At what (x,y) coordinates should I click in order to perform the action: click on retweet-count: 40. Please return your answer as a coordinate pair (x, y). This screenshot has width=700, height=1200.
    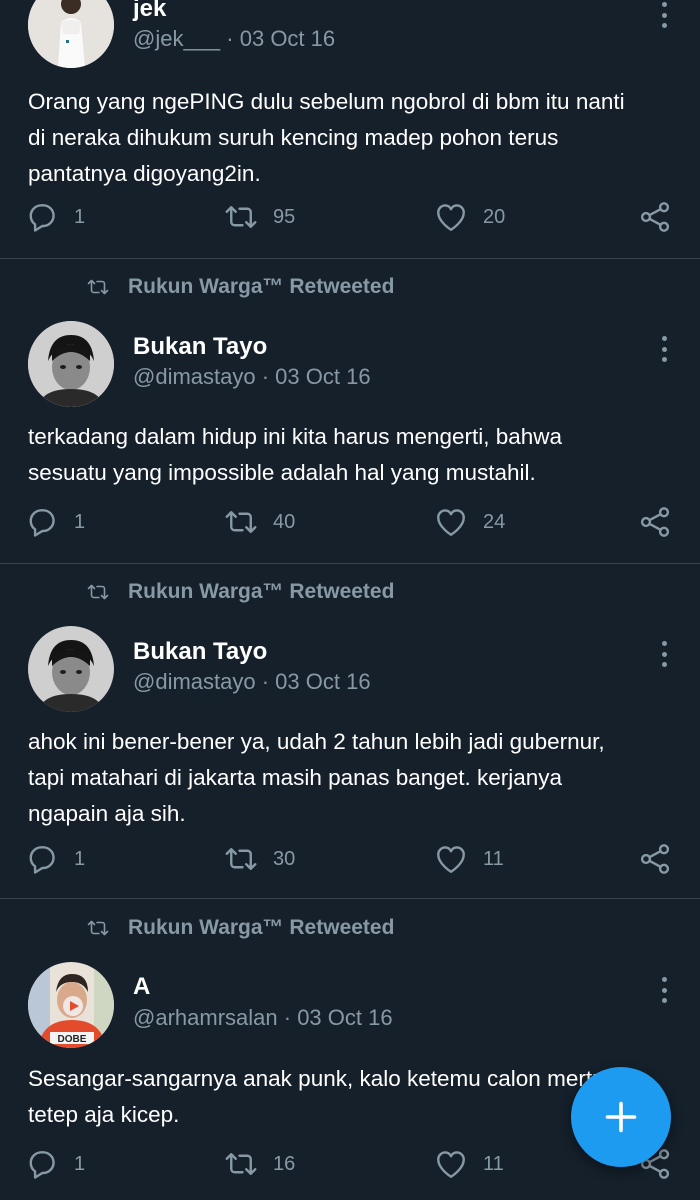
    Looking at the image, I should click on (284, 521).